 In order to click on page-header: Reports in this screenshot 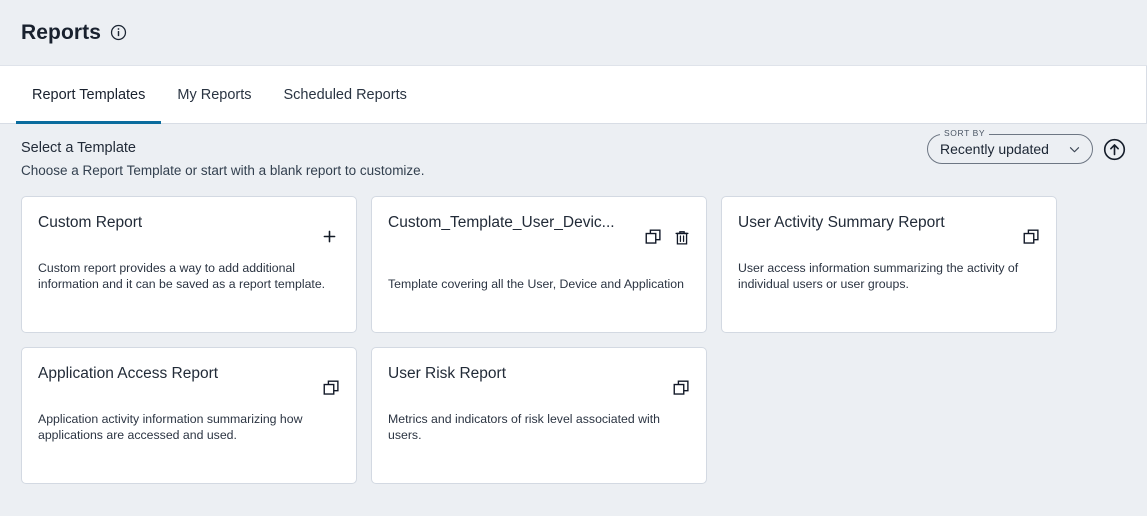, I will do `click(573, 33)`.